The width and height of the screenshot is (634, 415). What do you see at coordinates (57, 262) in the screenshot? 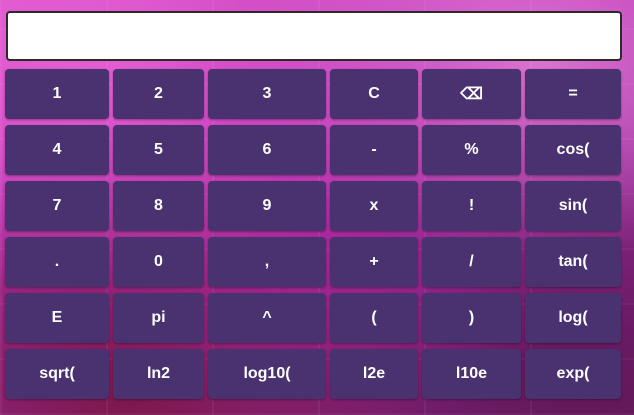
I see `decimal-button: .` at bounding box center [57, 262].